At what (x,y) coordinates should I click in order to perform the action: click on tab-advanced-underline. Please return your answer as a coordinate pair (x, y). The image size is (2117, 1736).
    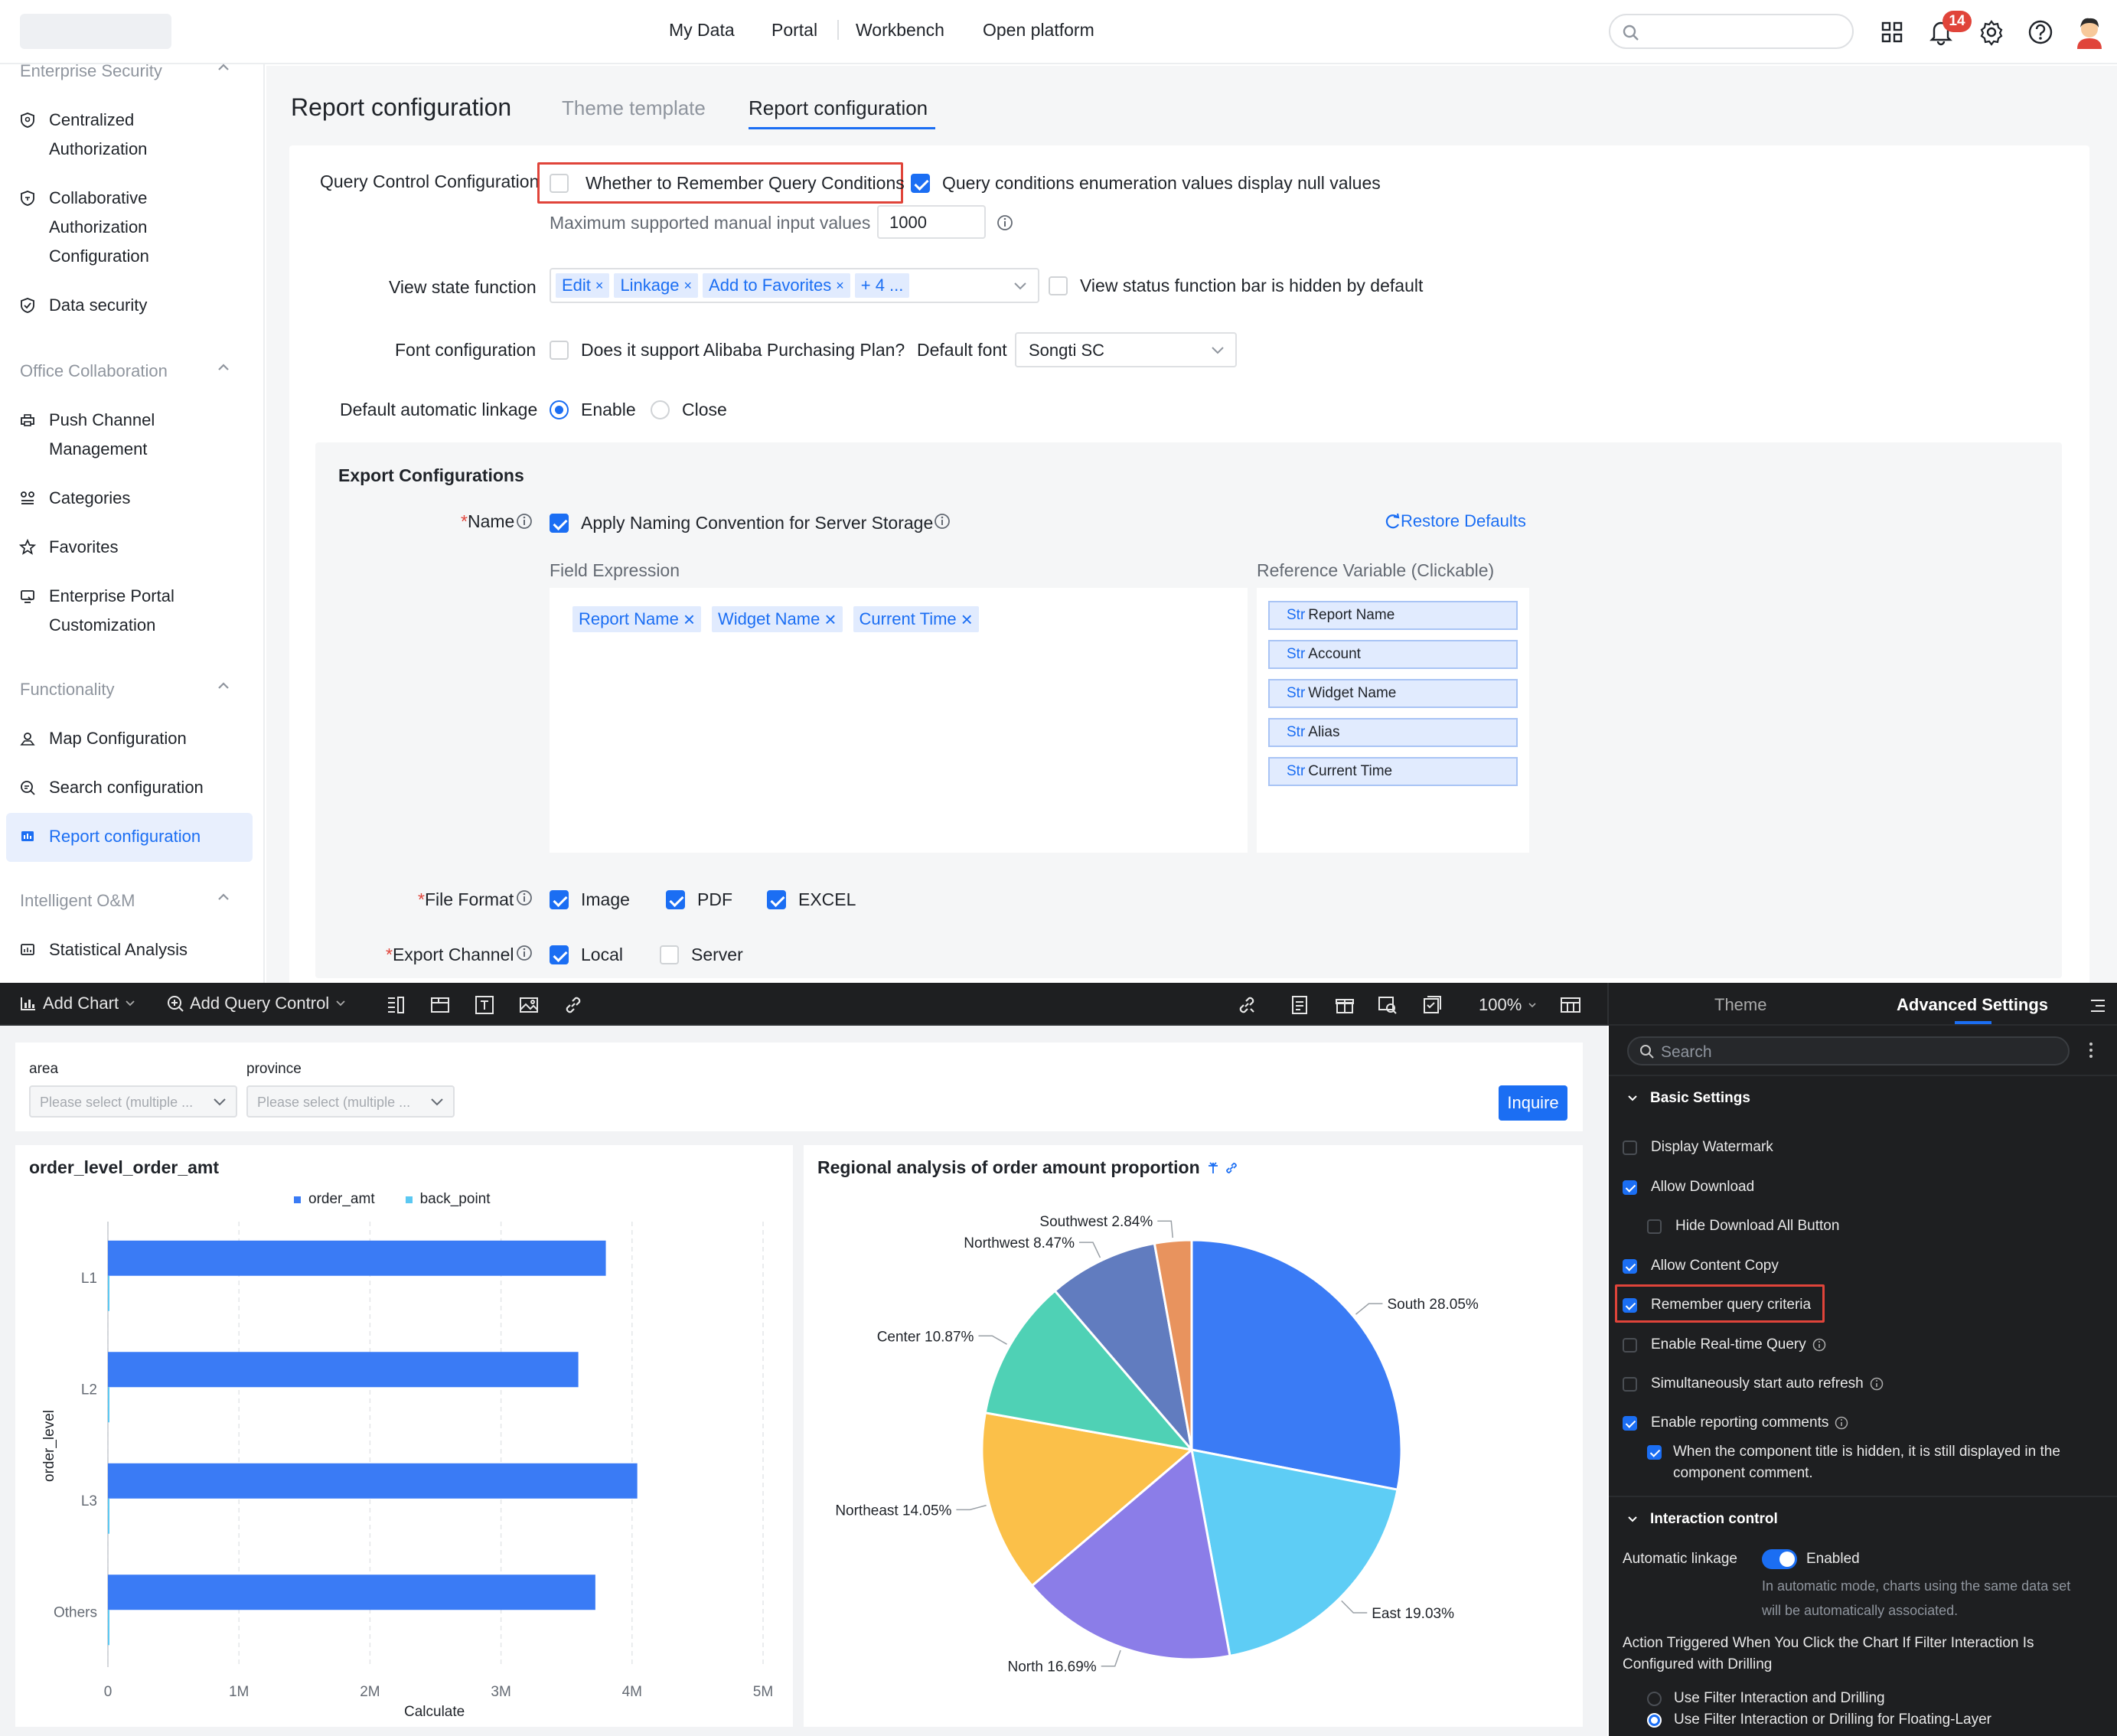
    Looking at the image, I should click on (1973, 1022).